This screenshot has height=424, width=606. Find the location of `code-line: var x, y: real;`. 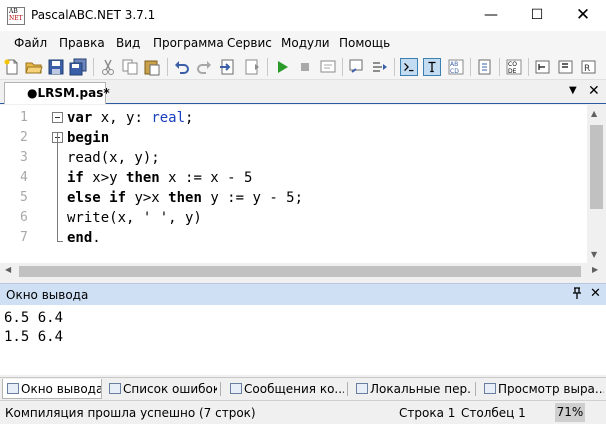

code-line: var x, y: real; is located at coordinates (130, 118).